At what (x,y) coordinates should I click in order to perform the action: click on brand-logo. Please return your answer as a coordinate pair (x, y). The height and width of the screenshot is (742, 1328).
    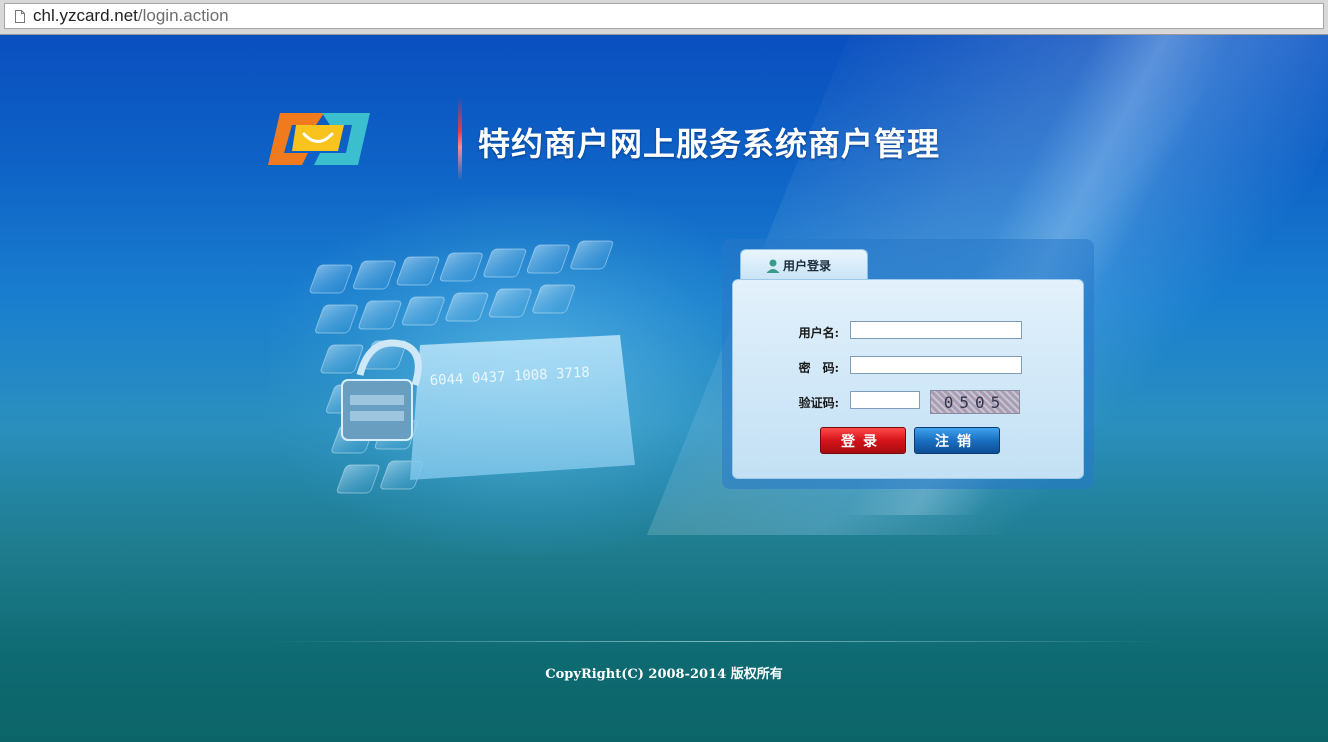
    Looking at the image, I should click on (319, 139).